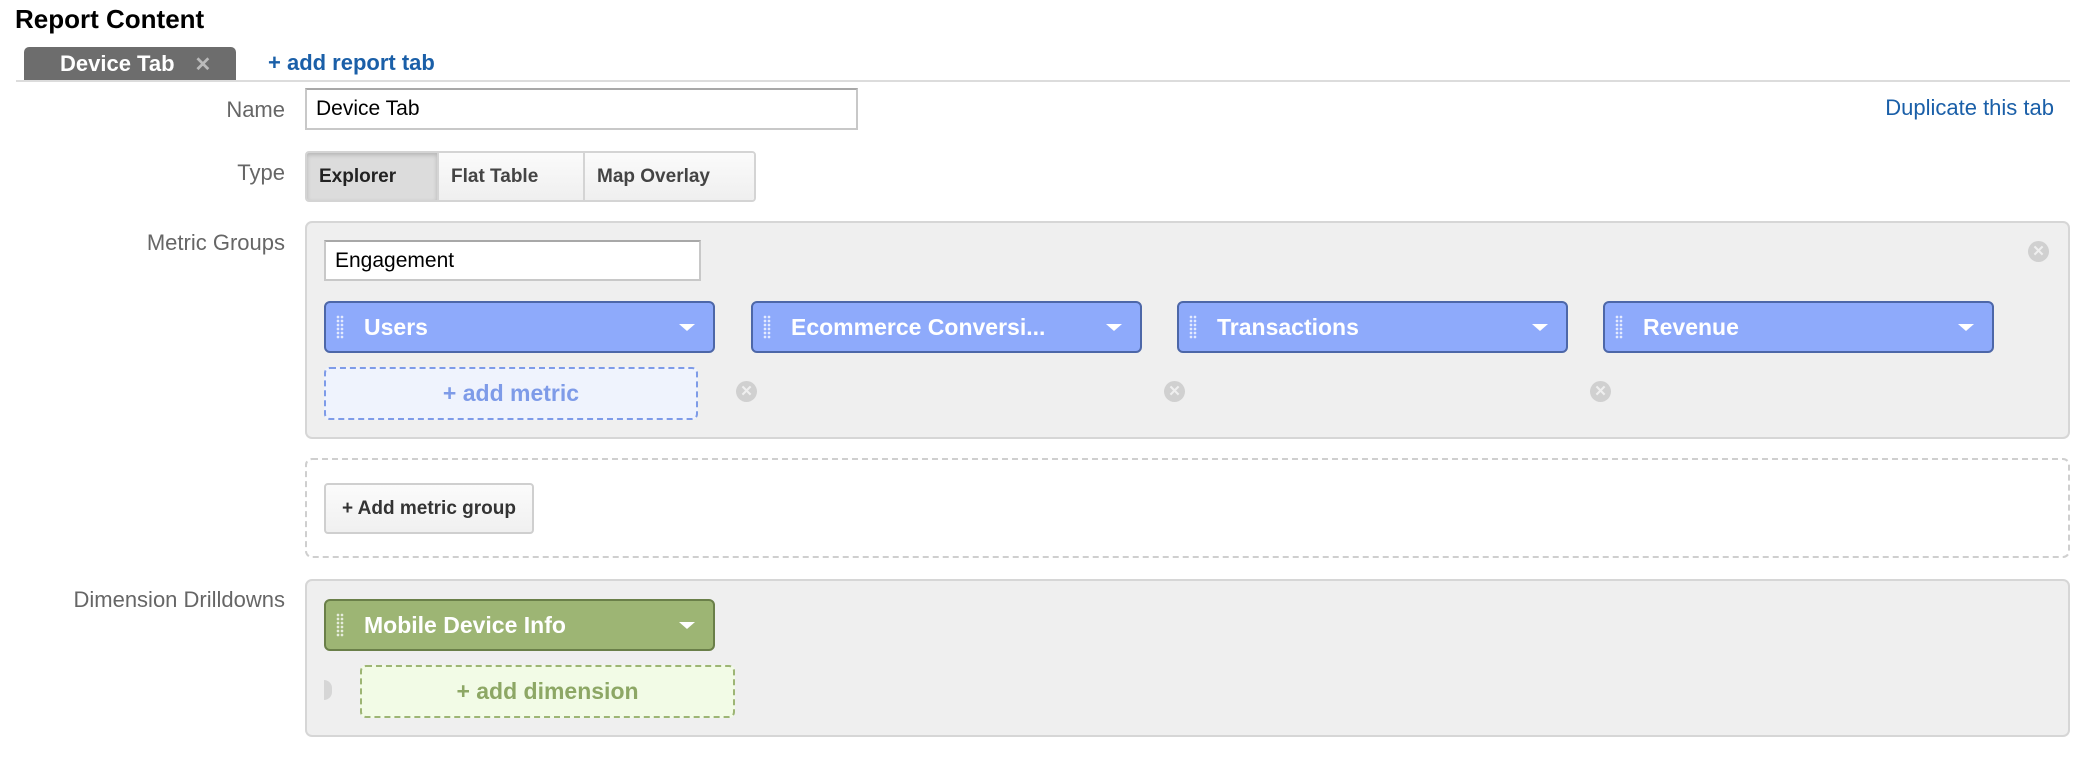  What do you see at coordinates (2038, 251) in the screenshot?
I see `remove-metric-group-icon: ✕` at bounding box center [2038, 251].